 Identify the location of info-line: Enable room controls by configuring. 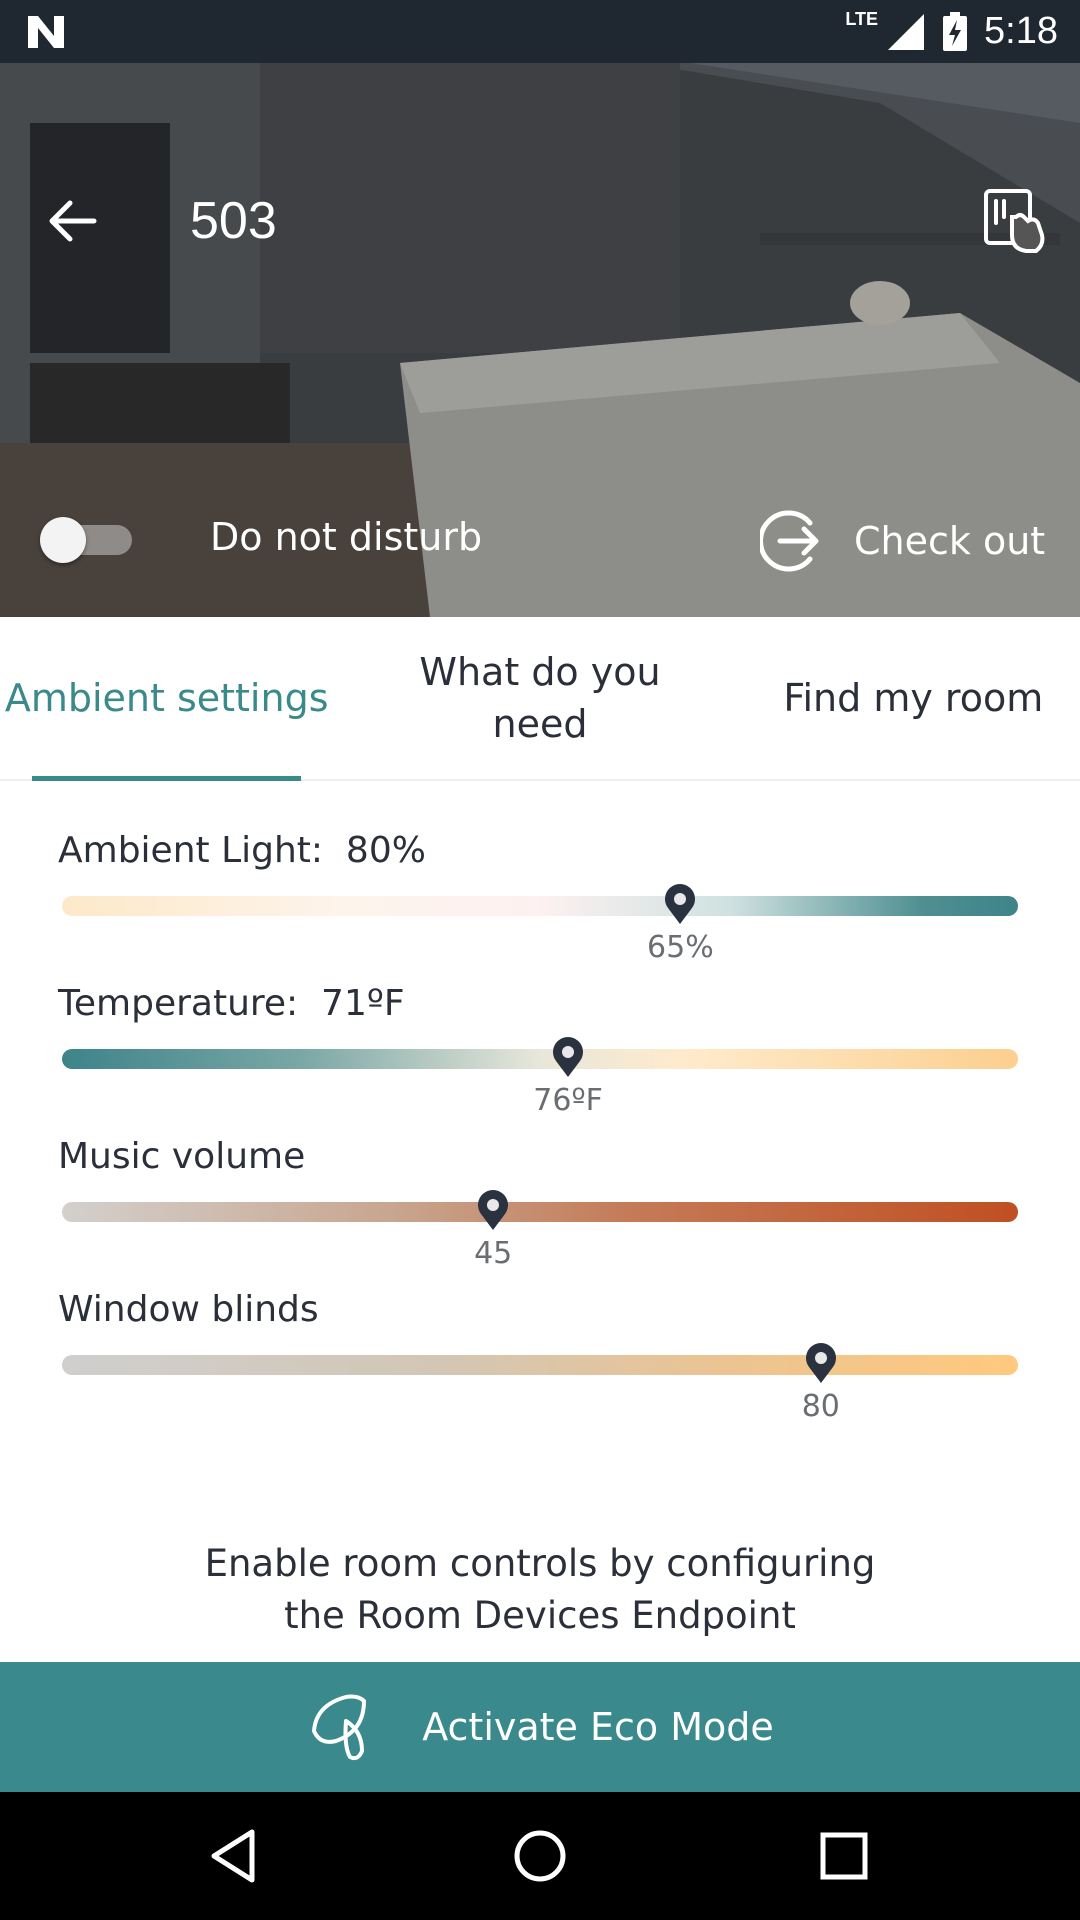
(540, 1563).